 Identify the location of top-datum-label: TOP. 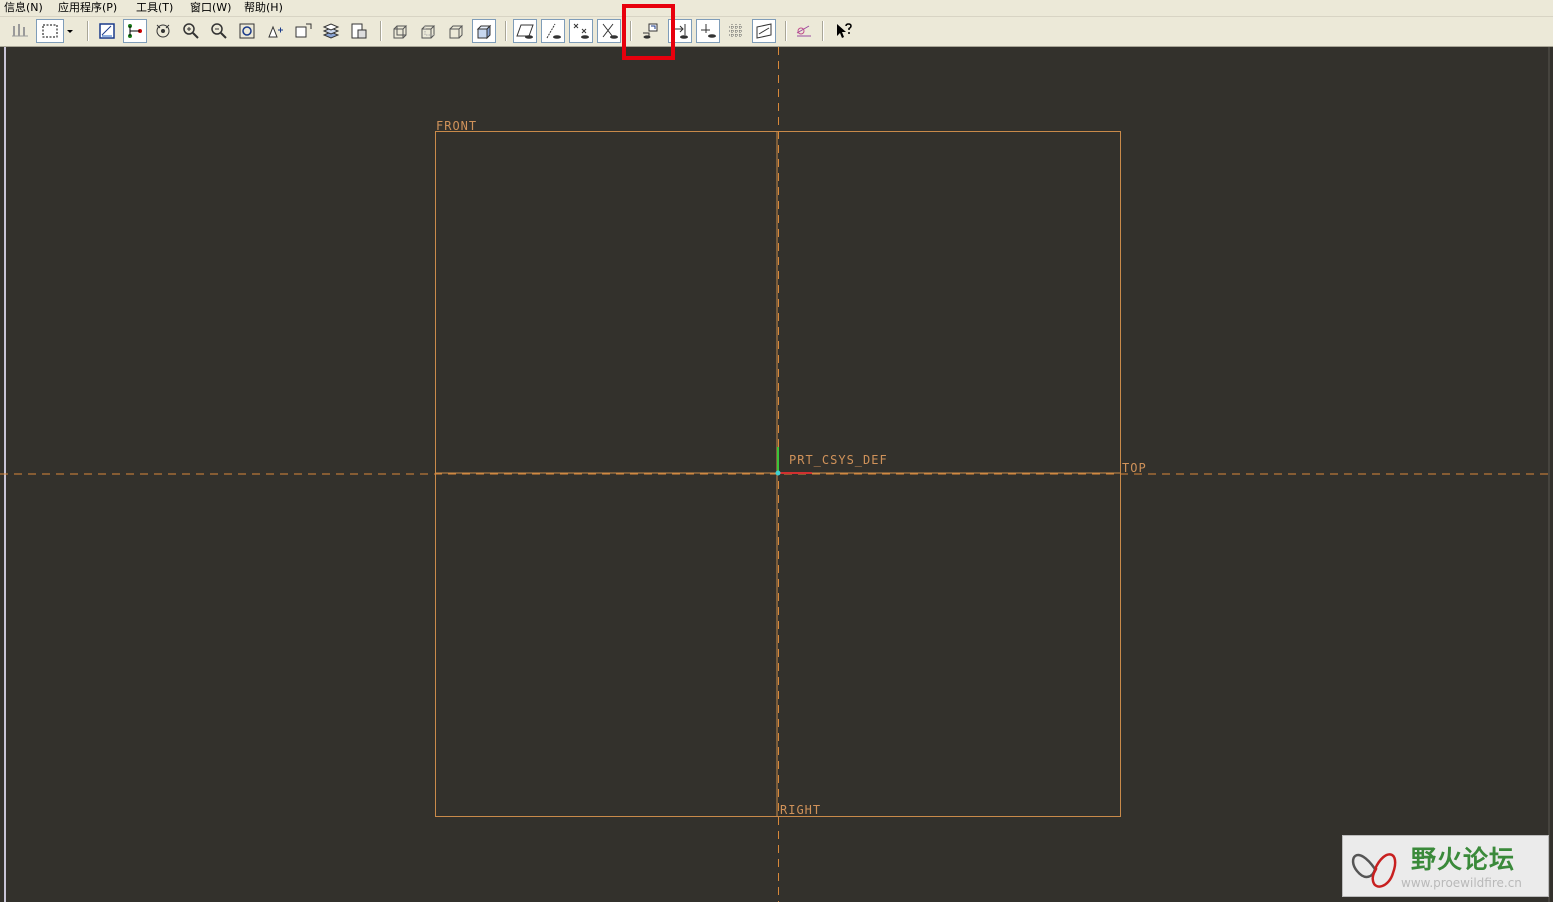
(1134, 468).